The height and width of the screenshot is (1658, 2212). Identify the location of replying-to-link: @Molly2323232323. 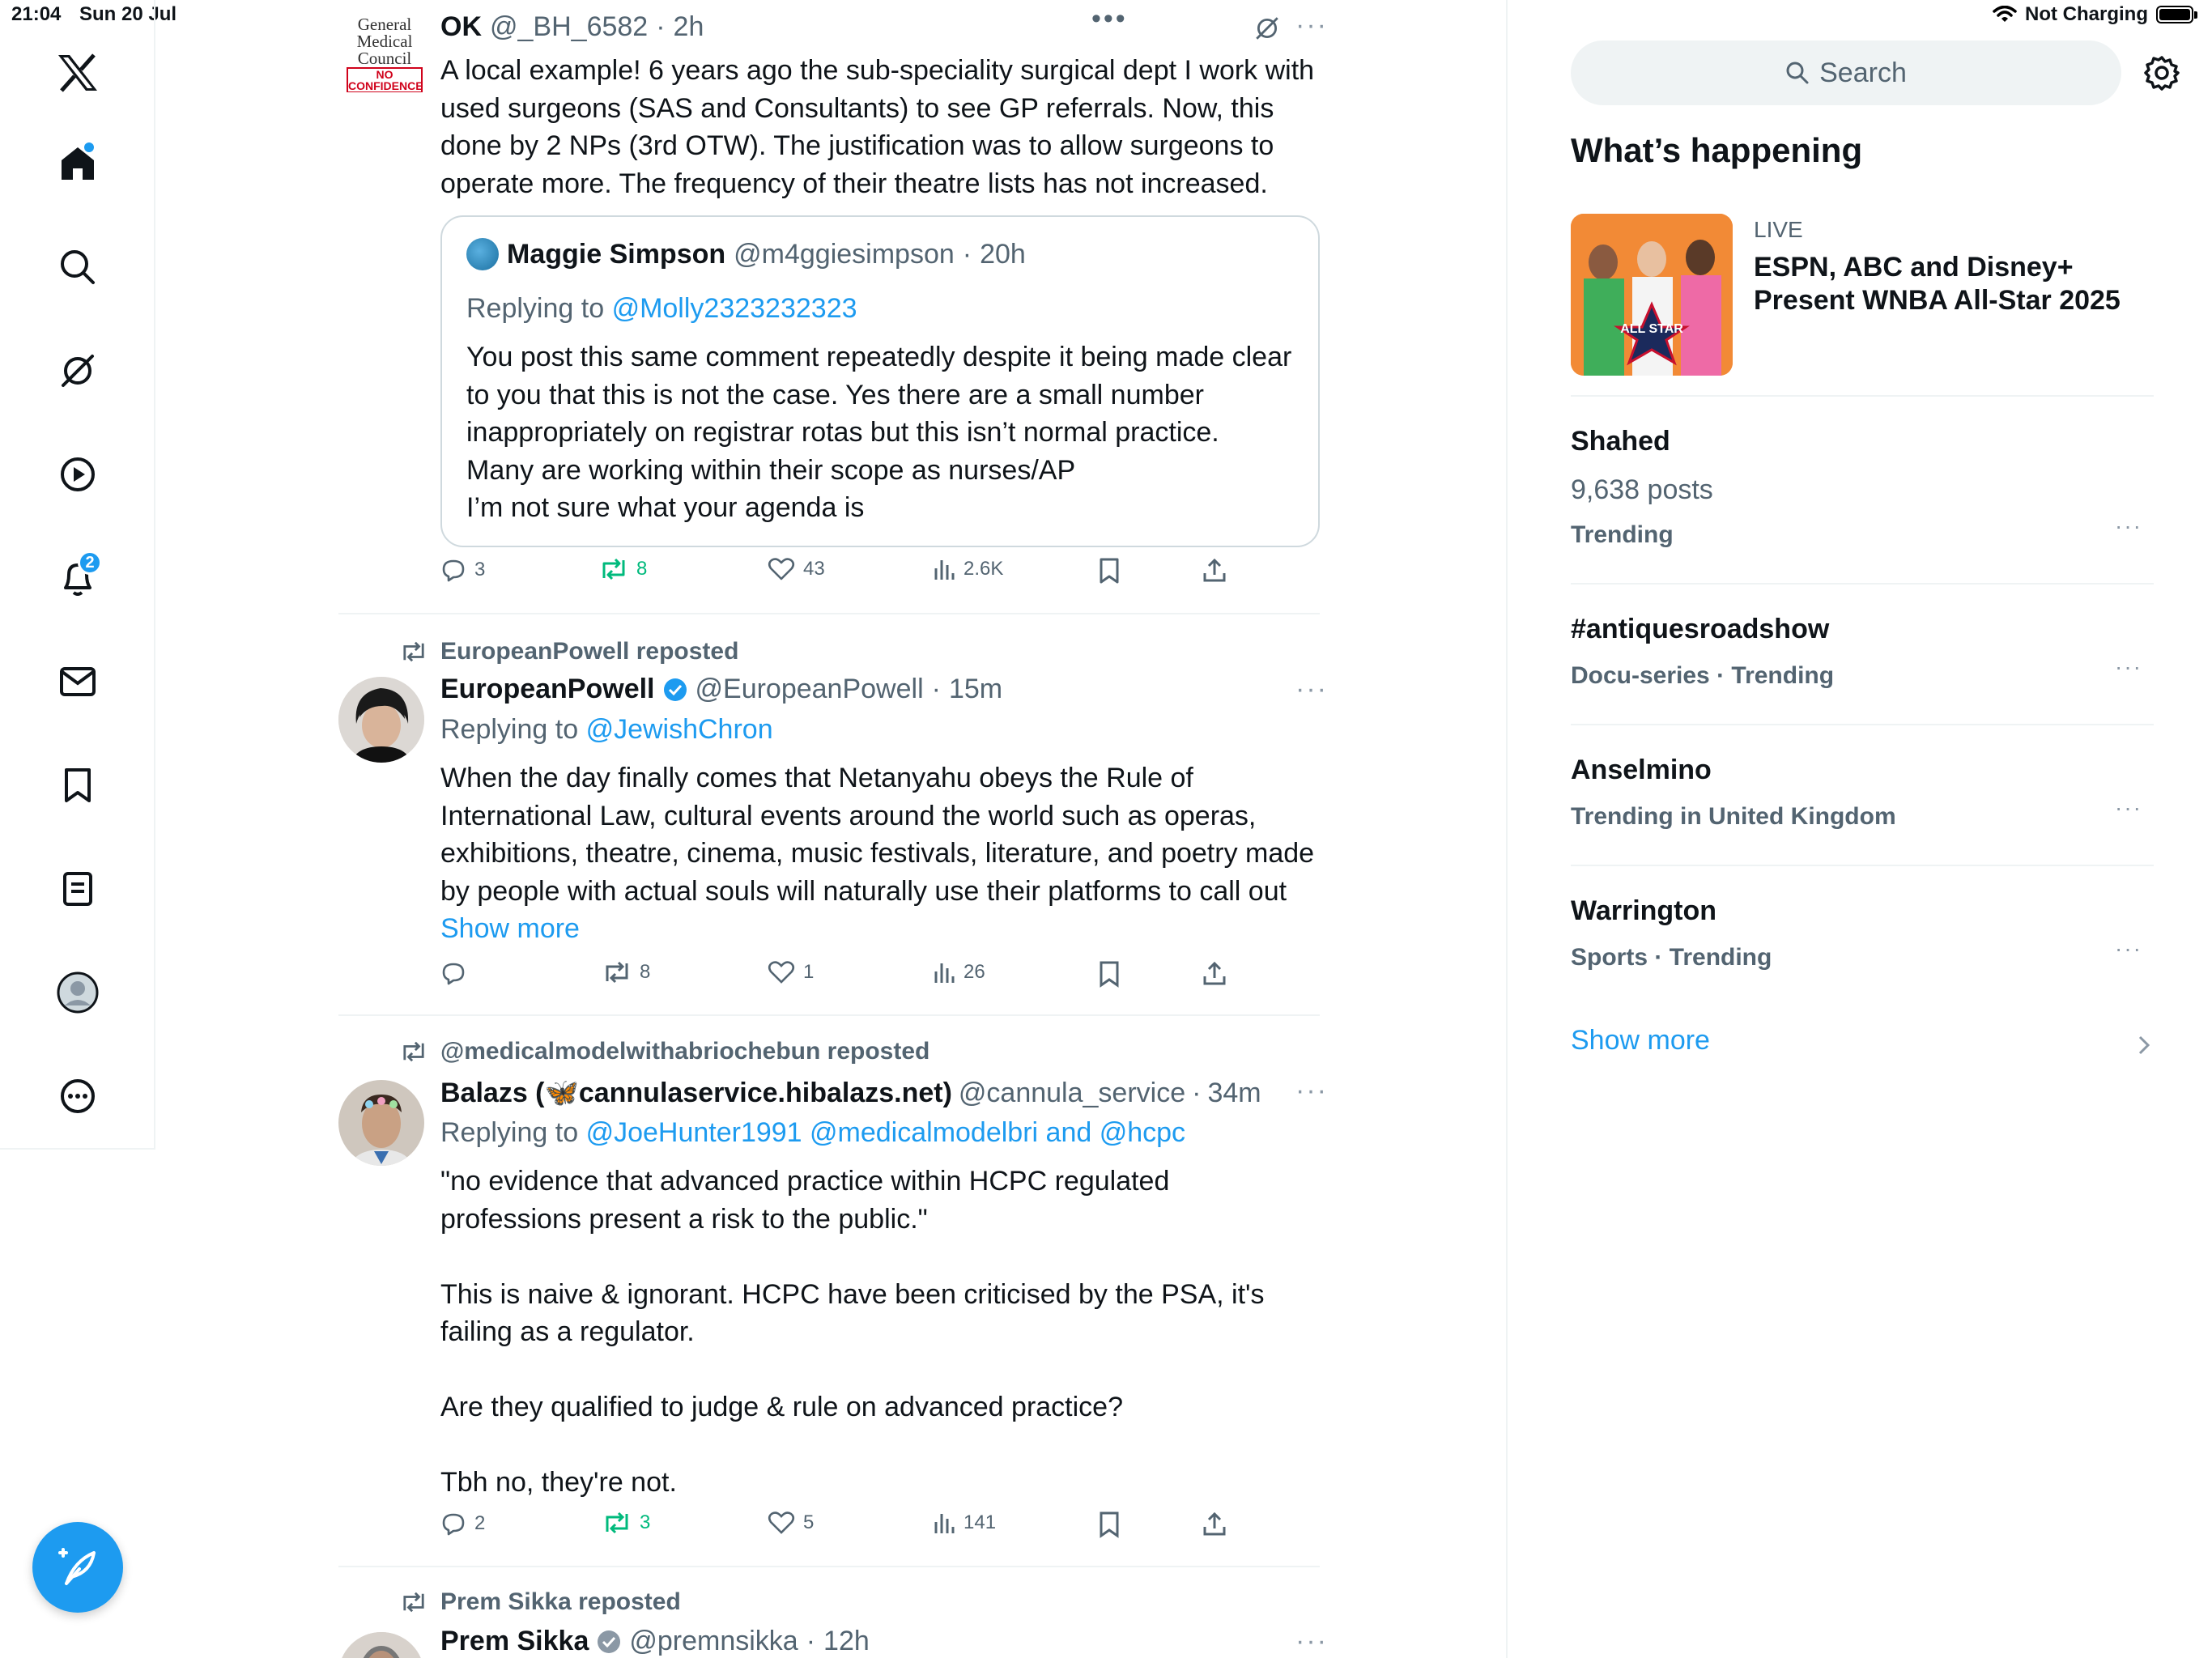
(735, 308).